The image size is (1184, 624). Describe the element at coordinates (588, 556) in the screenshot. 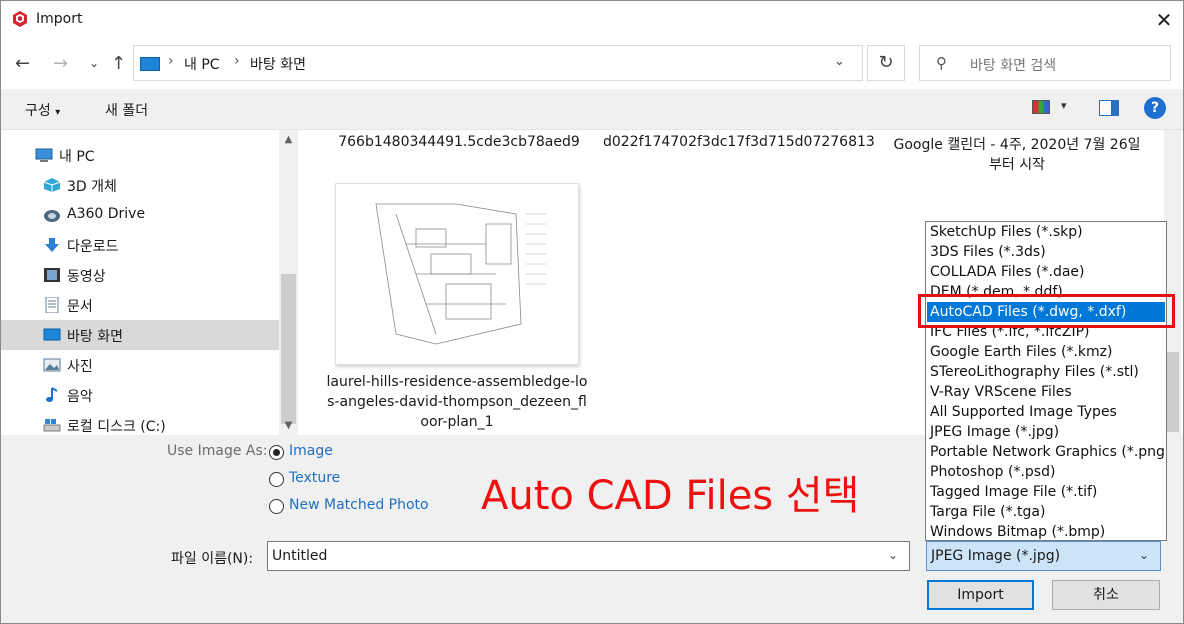

I see `filename-input: Untitled ⌄` at that location.